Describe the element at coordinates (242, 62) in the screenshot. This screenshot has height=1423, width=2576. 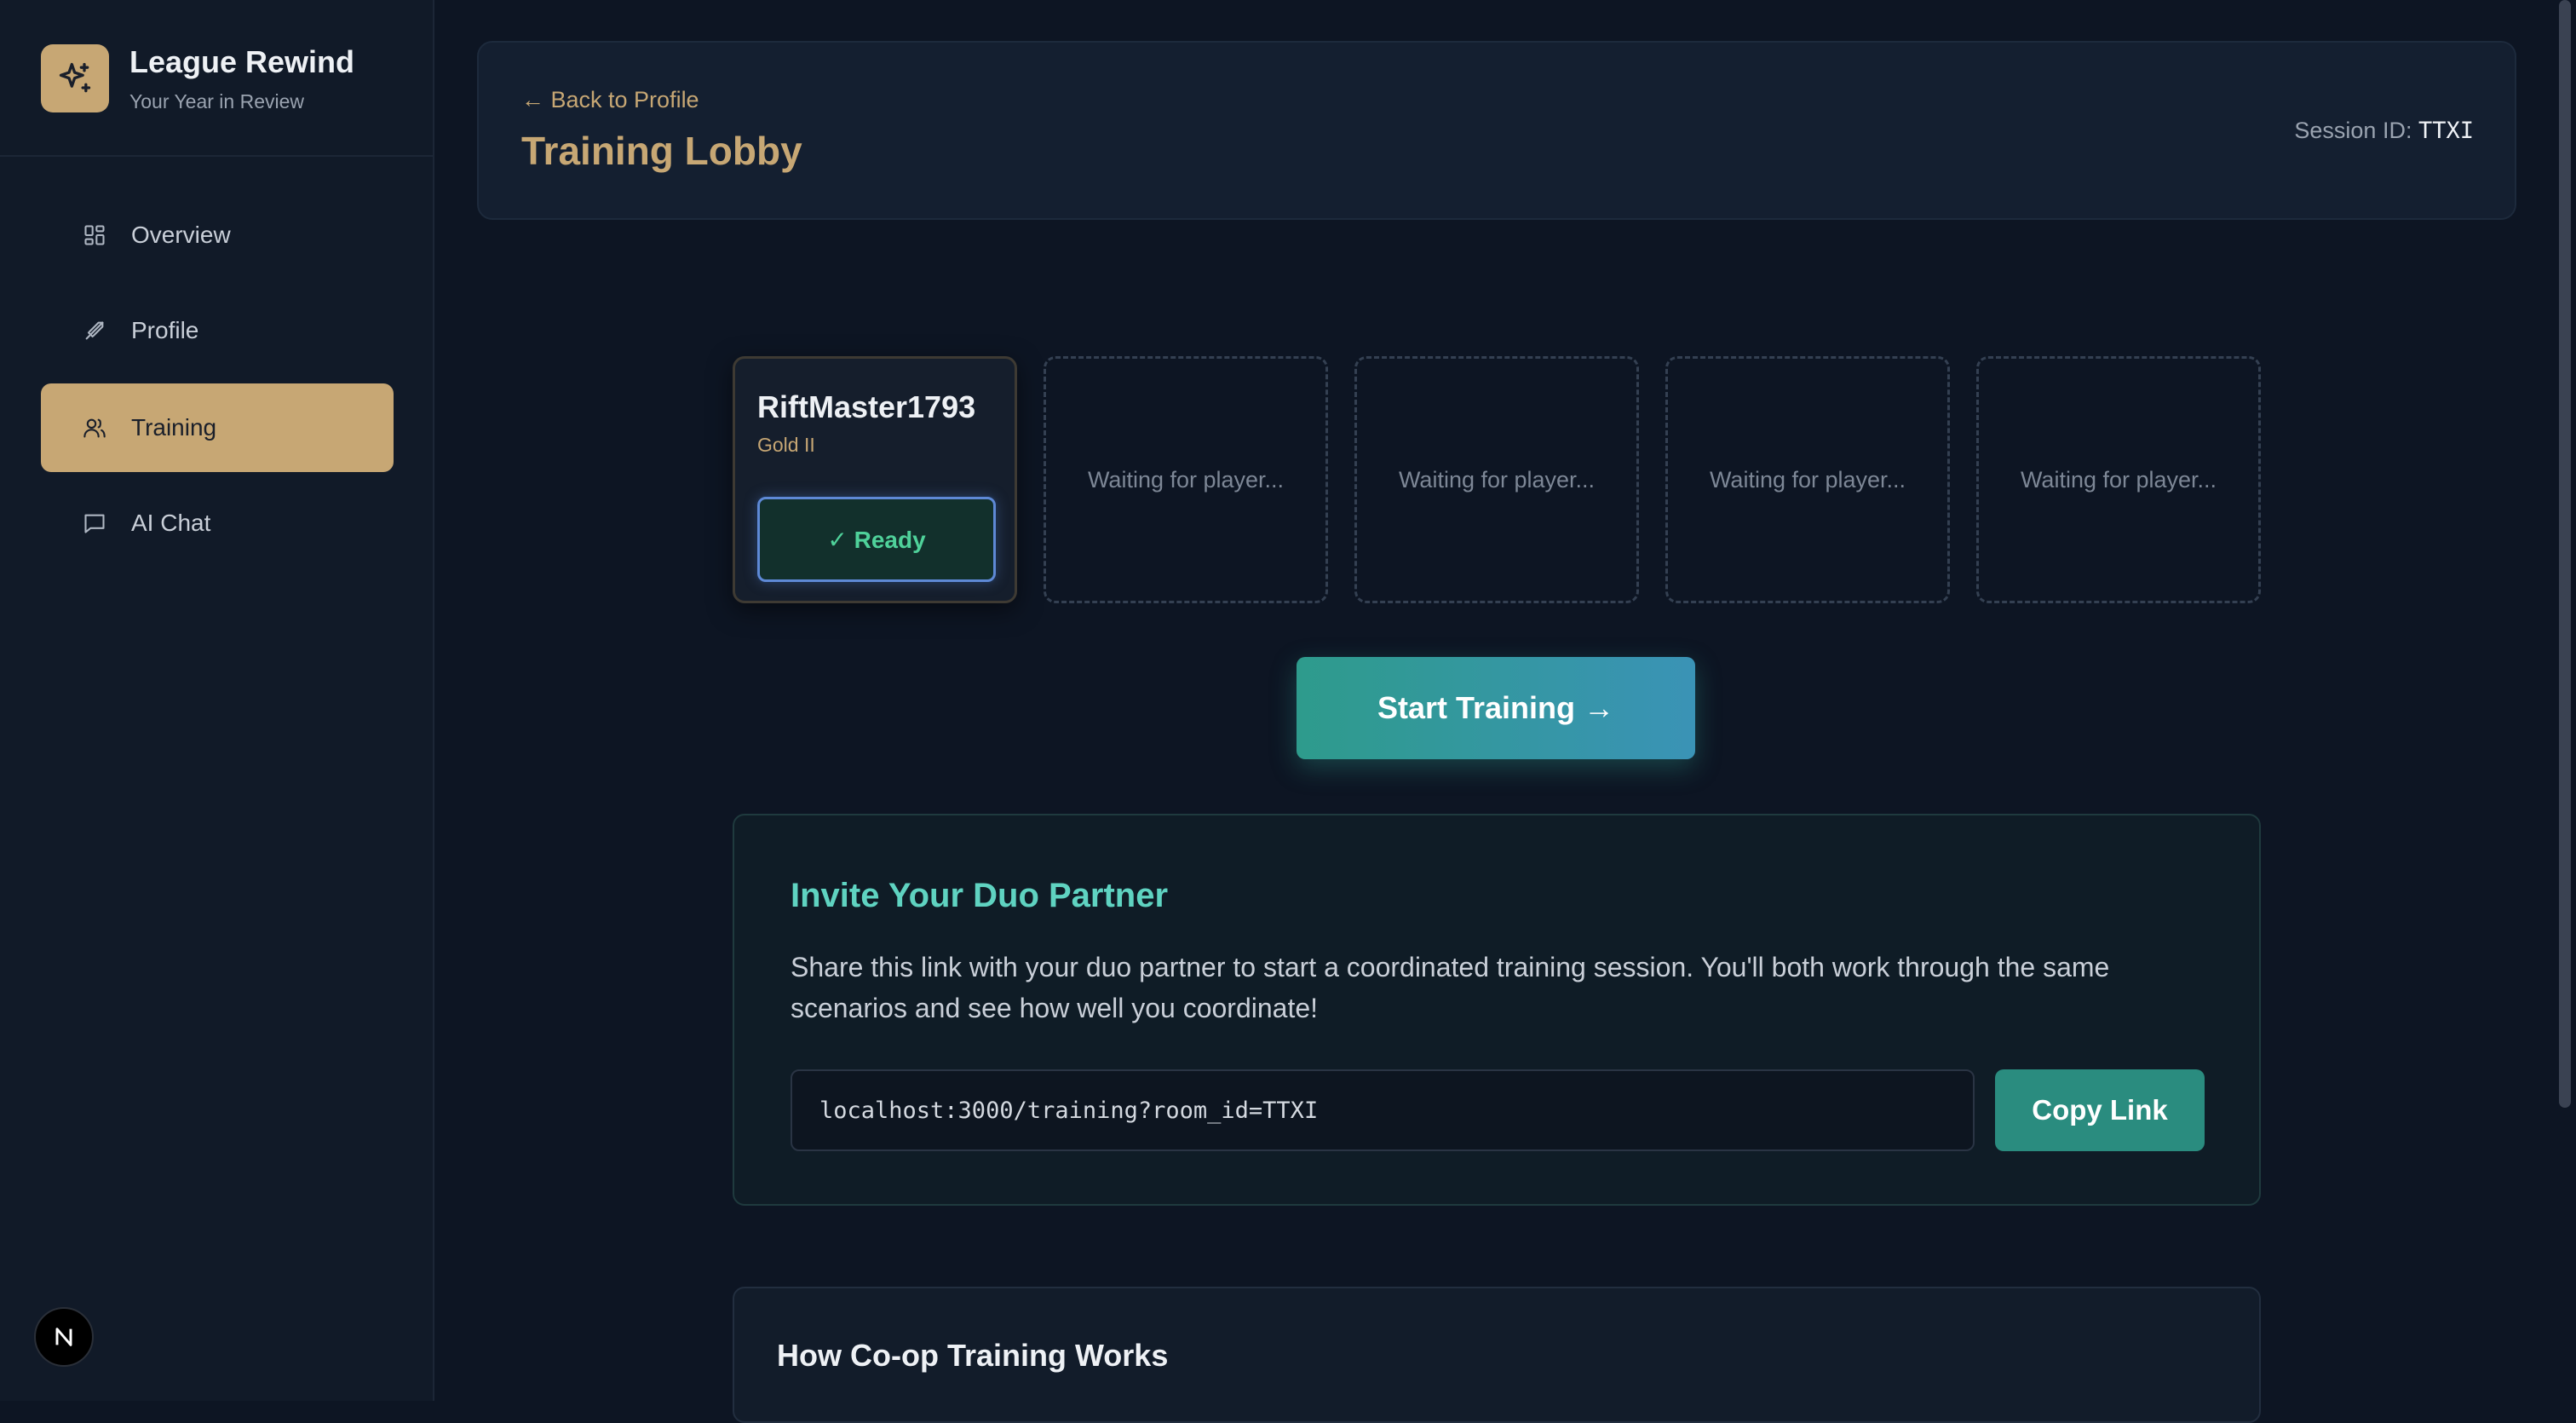
I see `app-name: League Rewind` at that location.